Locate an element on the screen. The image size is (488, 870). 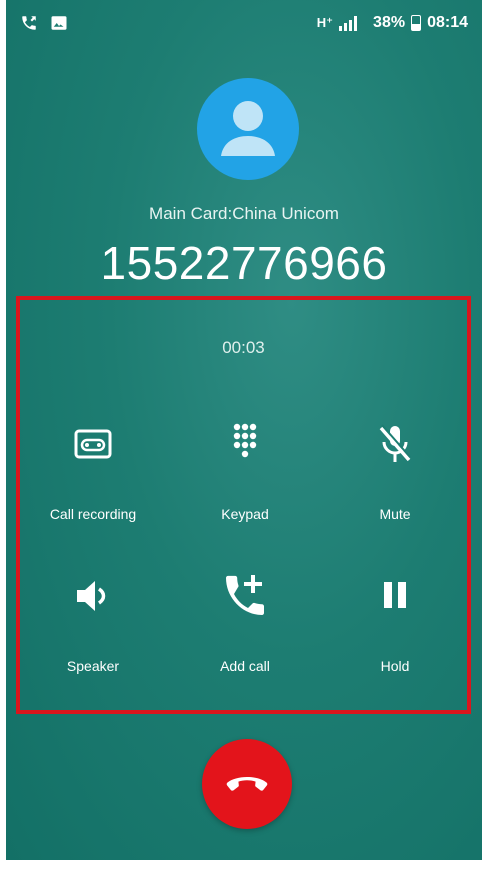
image-notification-icon is located at coordinates (59, 25).